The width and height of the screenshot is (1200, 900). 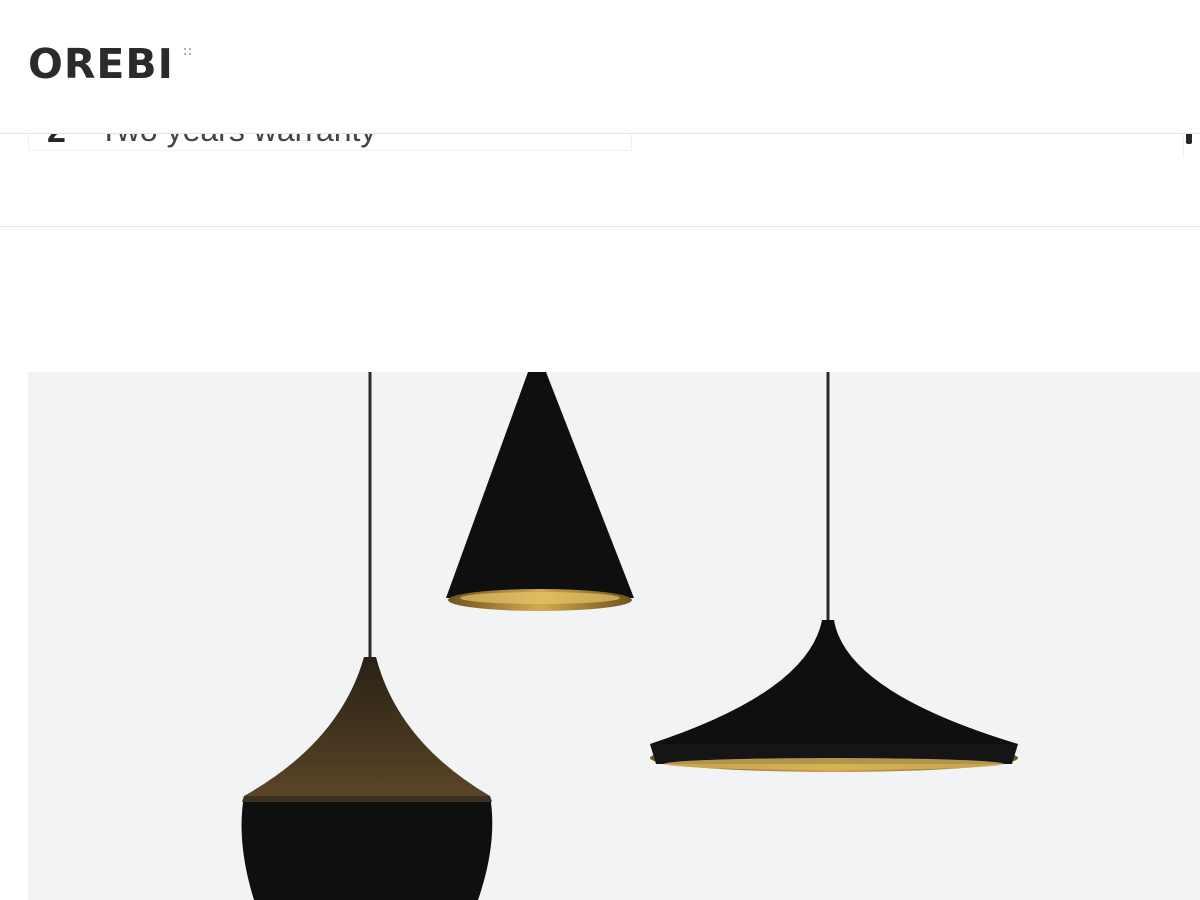 What do you see at coordinates (540, 491) in the screenshot?
I see `cone-pendant-lamp` at bounding box center [540, 491].